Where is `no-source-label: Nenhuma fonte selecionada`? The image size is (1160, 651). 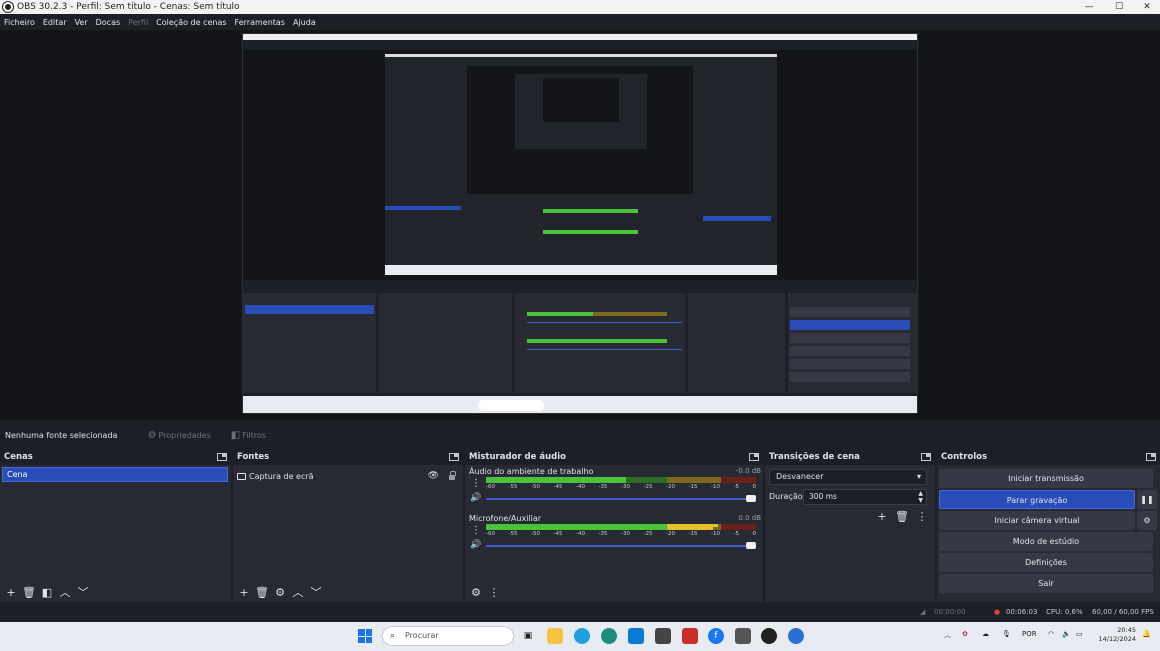 no-source-label: Nenhuma fonte selecionada is located at coordinates (61, 435).